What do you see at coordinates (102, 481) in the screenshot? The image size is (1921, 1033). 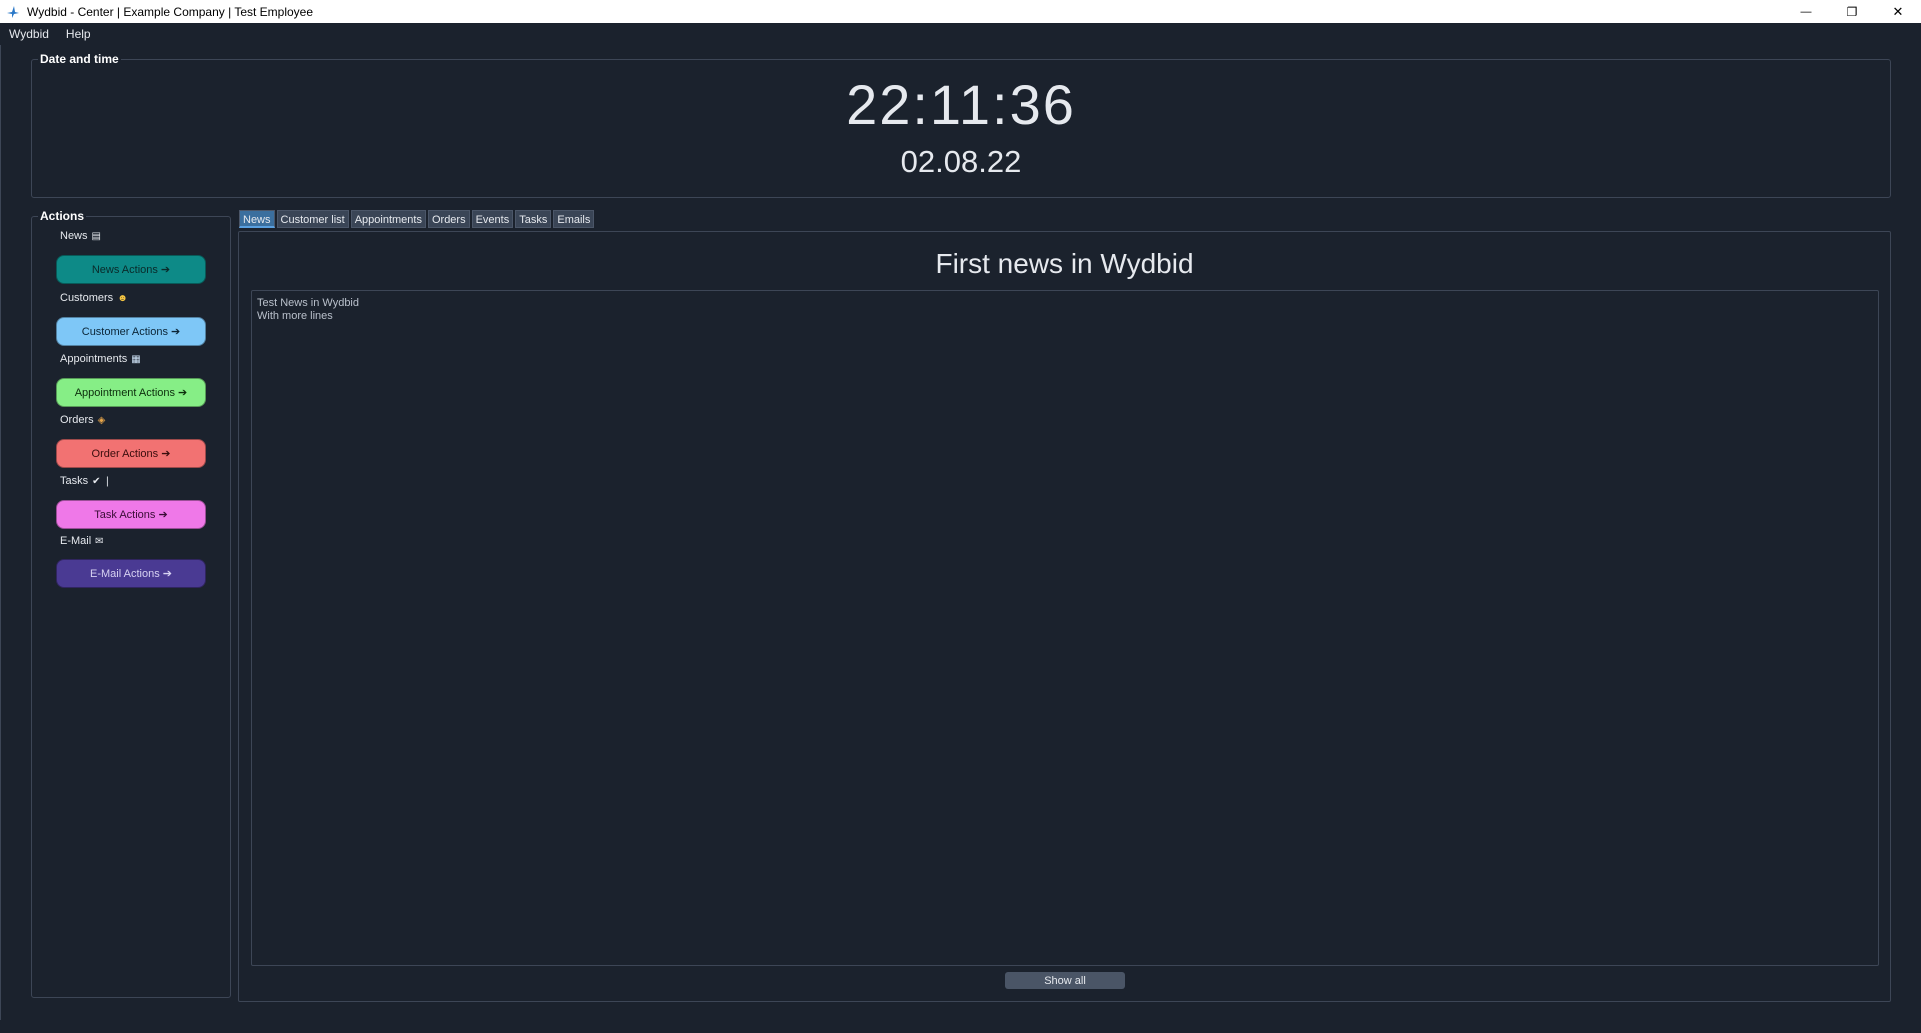 I see `checkmark-icon: ✔ ❘` at bounding box center [102, 481].